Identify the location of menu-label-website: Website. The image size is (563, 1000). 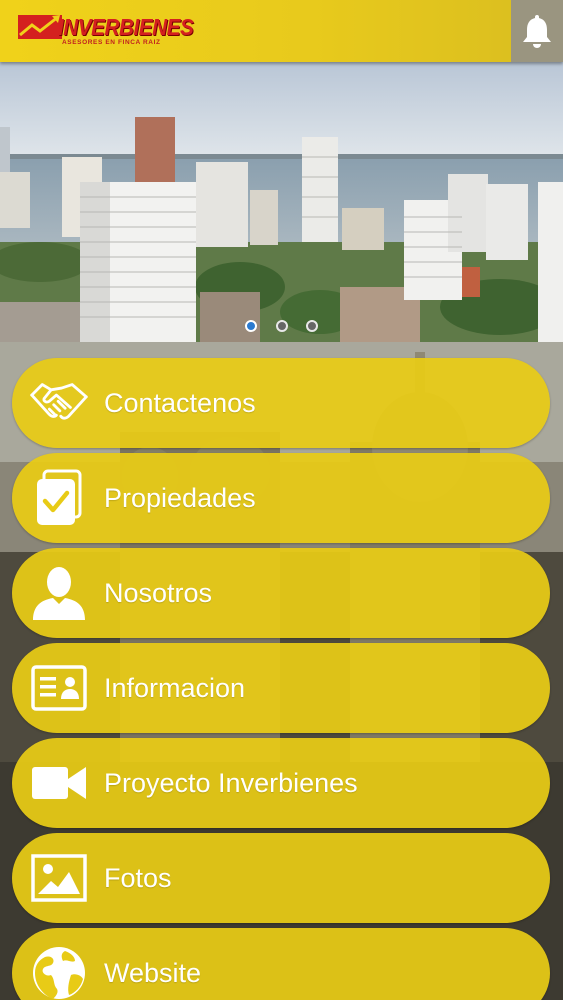
(153, 973).